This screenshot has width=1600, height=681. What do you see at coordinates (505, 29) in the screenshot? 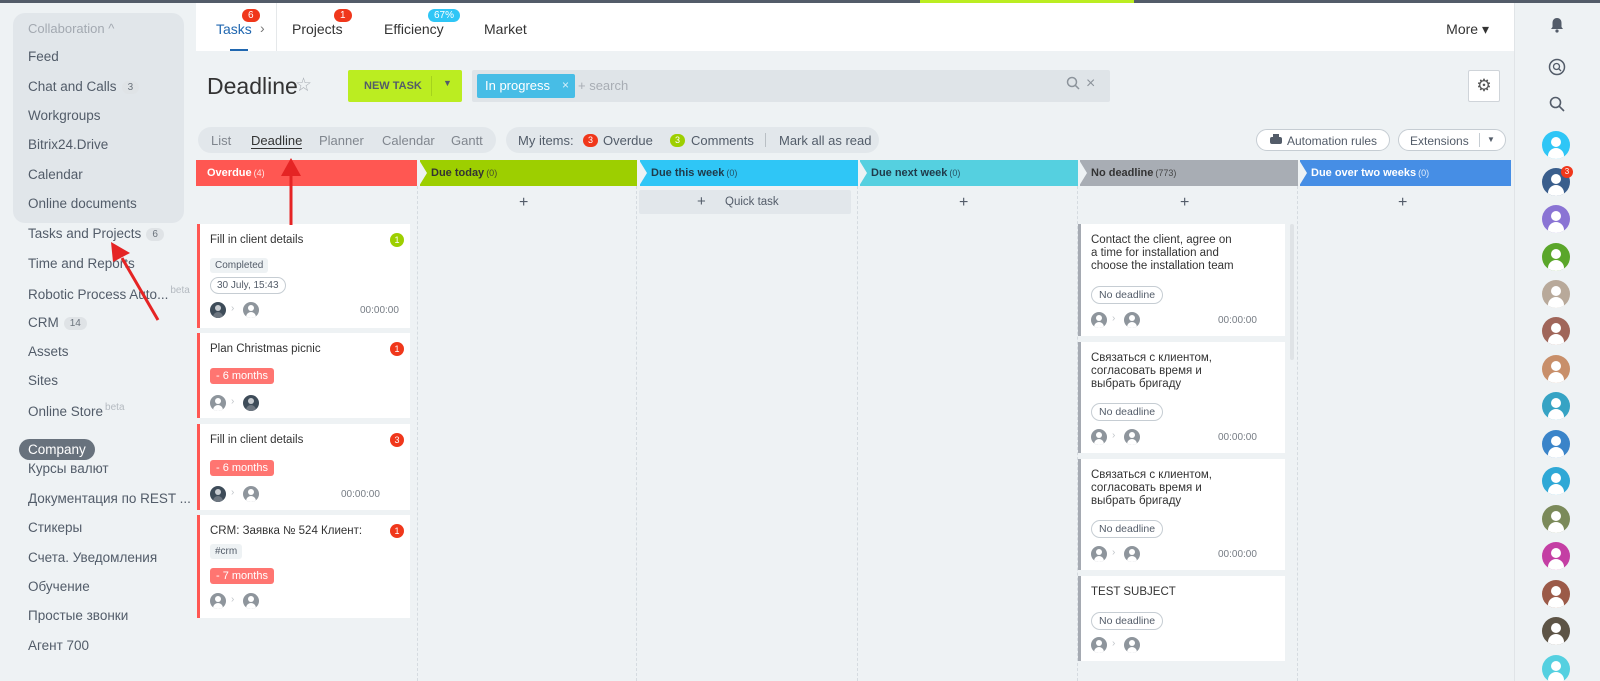
I see `tab-market: Market` at bounding box center [505, 29].